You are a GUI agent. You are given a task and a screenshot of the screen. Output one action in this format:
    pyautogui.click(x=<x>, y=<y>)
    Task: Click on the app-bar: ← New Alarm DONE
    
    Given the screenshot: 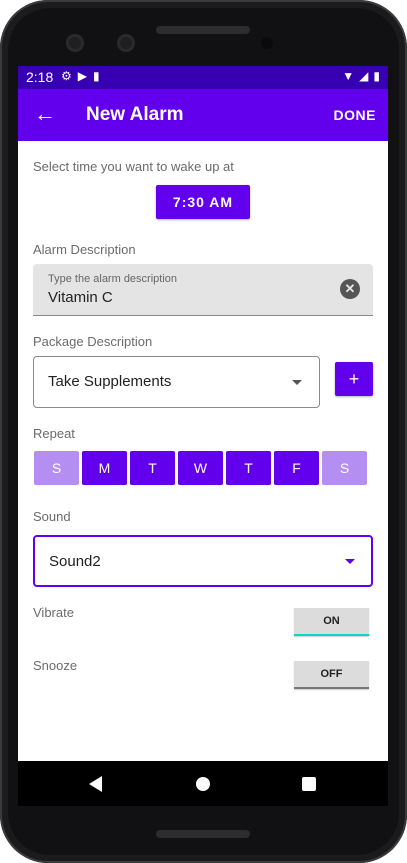 What is the action you would take?
    pyautogui.click(x=203, y=115)
    